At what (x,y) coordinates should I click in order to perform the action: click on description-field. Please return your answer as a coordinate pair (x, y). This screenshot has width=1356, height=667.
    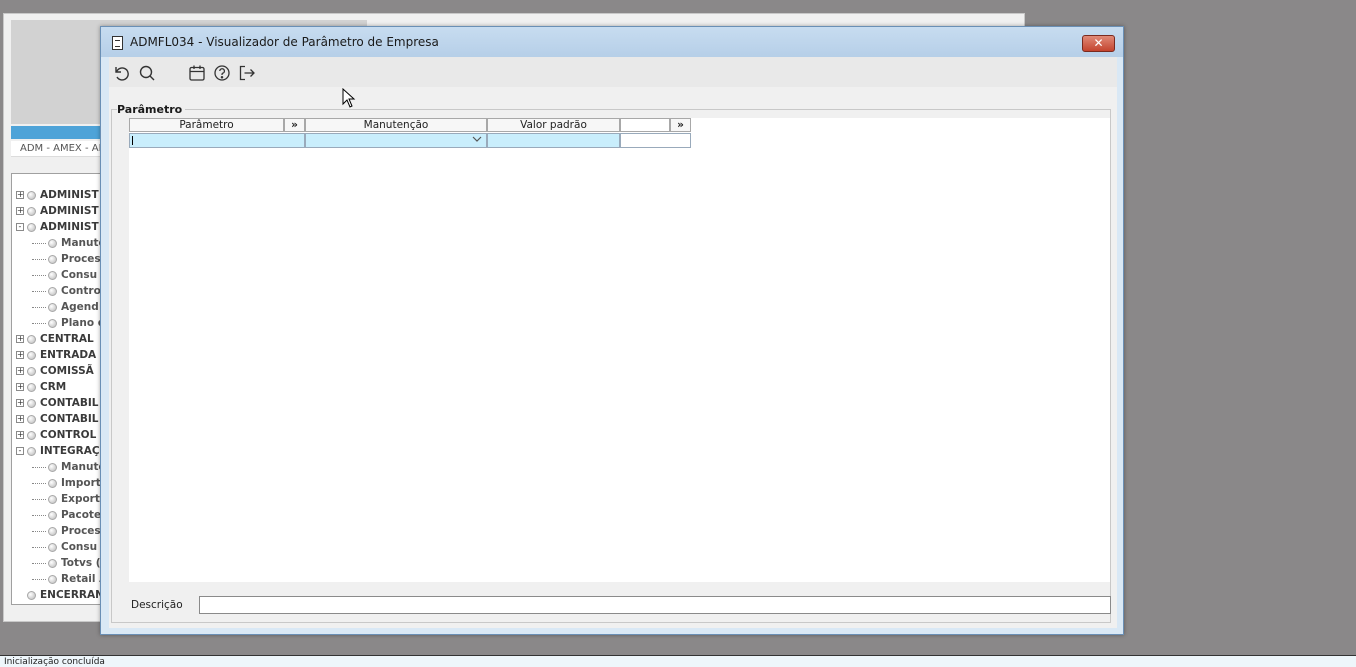
    Looking at the image, I should click on (655, 605).